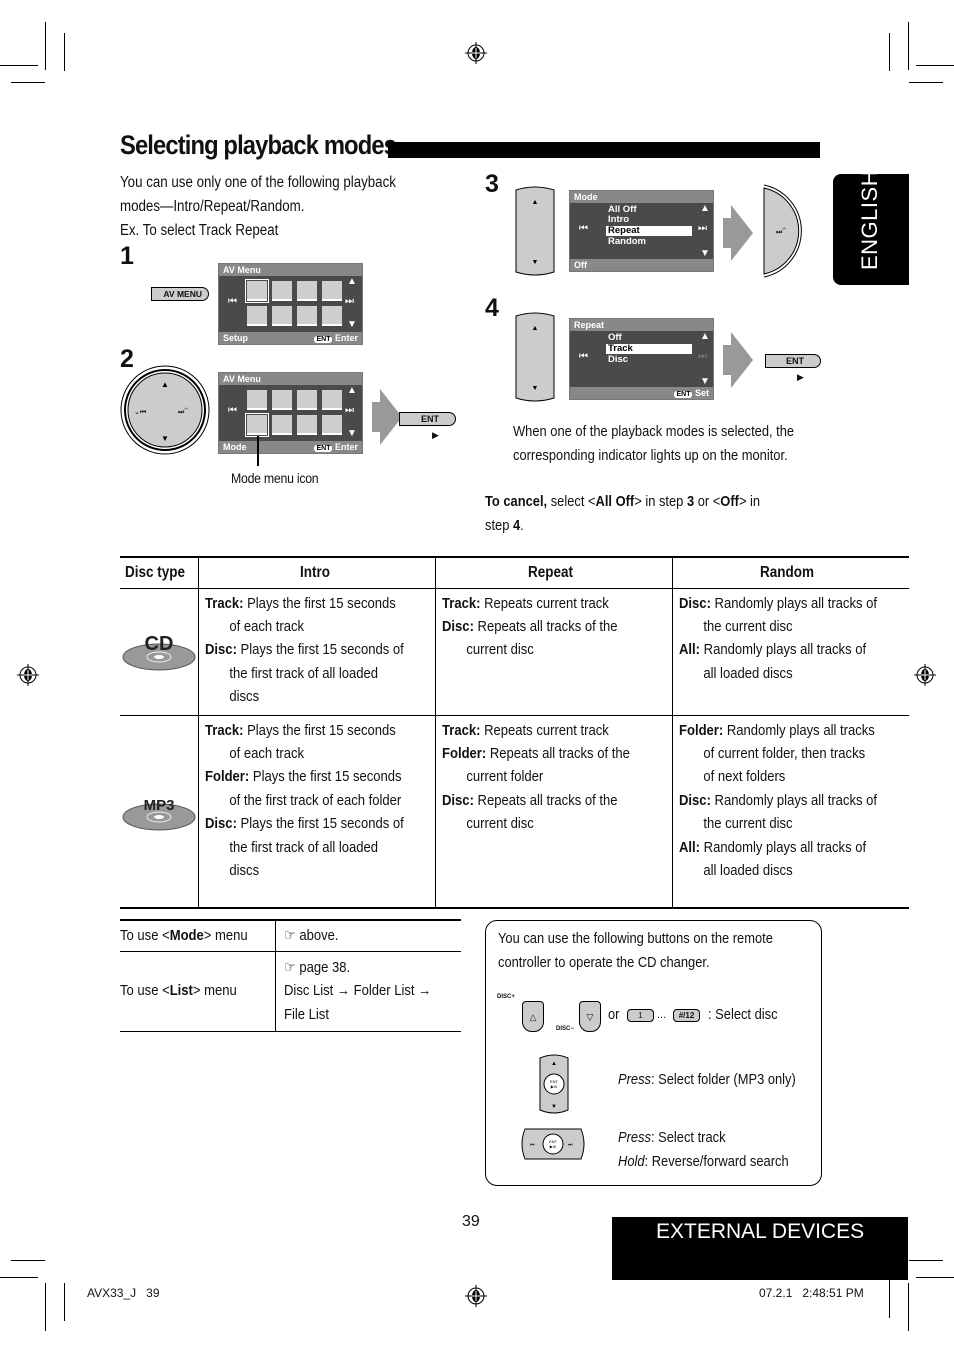  I want to click on page-number: 39, so click(471, 1221).